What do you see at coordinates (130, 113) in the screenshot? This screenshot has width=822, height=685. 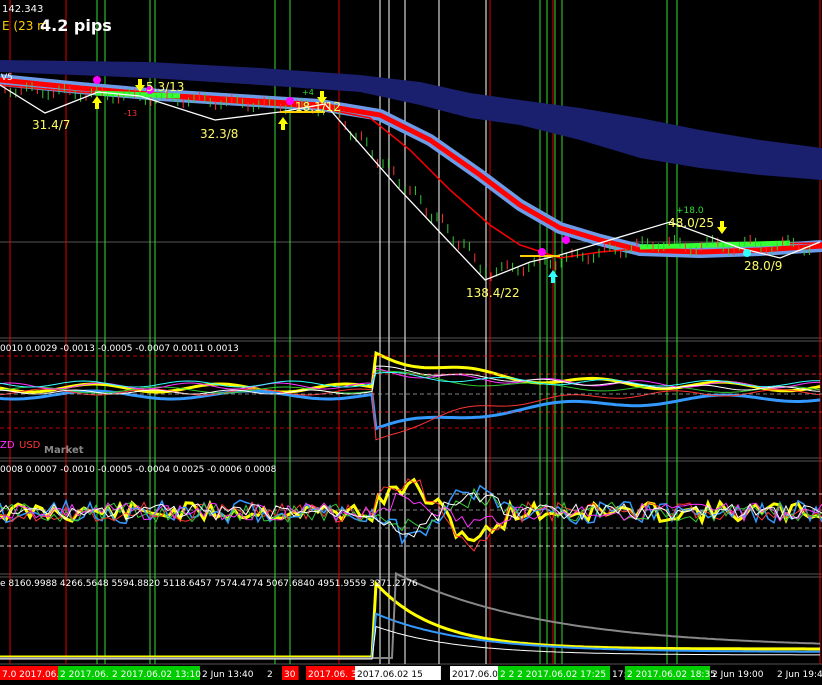 I see `pip-delta-label: -13` at bounding box center [130, 113].